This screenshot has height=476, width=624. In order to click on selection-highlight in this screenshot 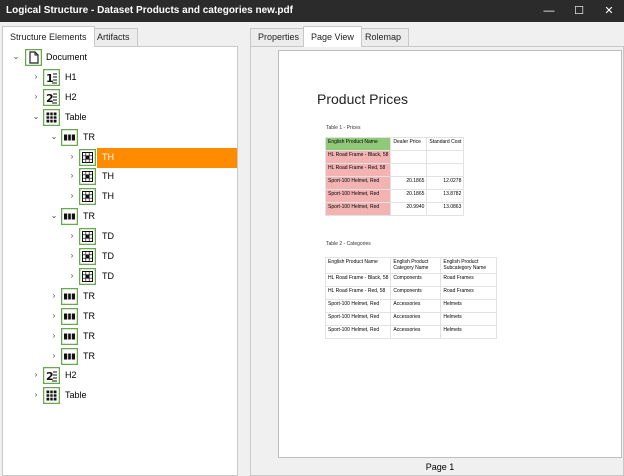, I will do `click(167, 157)`.